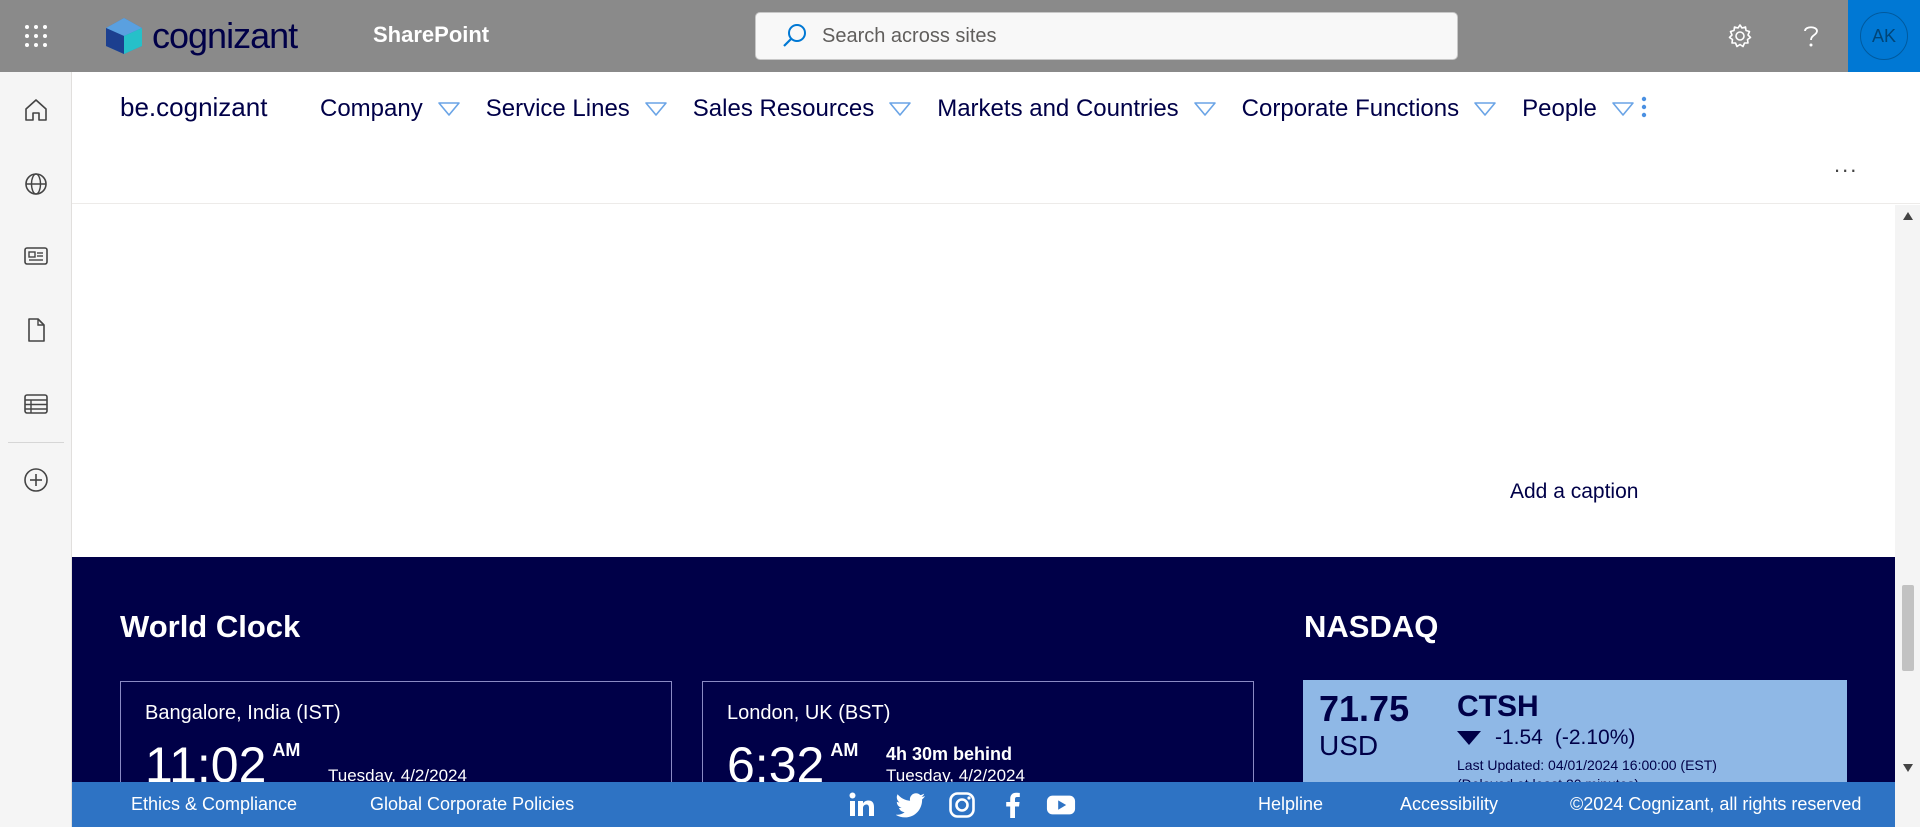 The height and width of the screenshot is (827, 1920). Describe the element at coordinates (794, 35) in the screenshot. I see `search-icon` at that location.